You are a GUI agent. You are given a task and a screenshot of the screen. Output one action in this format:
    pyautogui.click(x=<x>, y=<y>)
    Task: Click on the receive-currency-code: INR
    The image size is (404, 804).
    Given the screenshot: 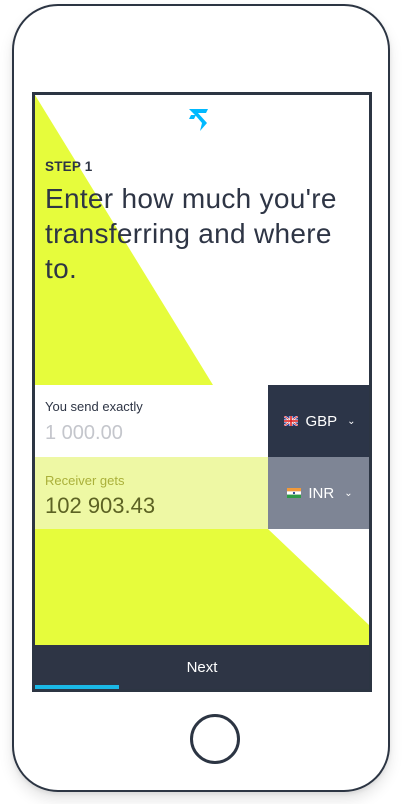 What is the action you would take?
    pyautogui.click(x=321, y=493)
    